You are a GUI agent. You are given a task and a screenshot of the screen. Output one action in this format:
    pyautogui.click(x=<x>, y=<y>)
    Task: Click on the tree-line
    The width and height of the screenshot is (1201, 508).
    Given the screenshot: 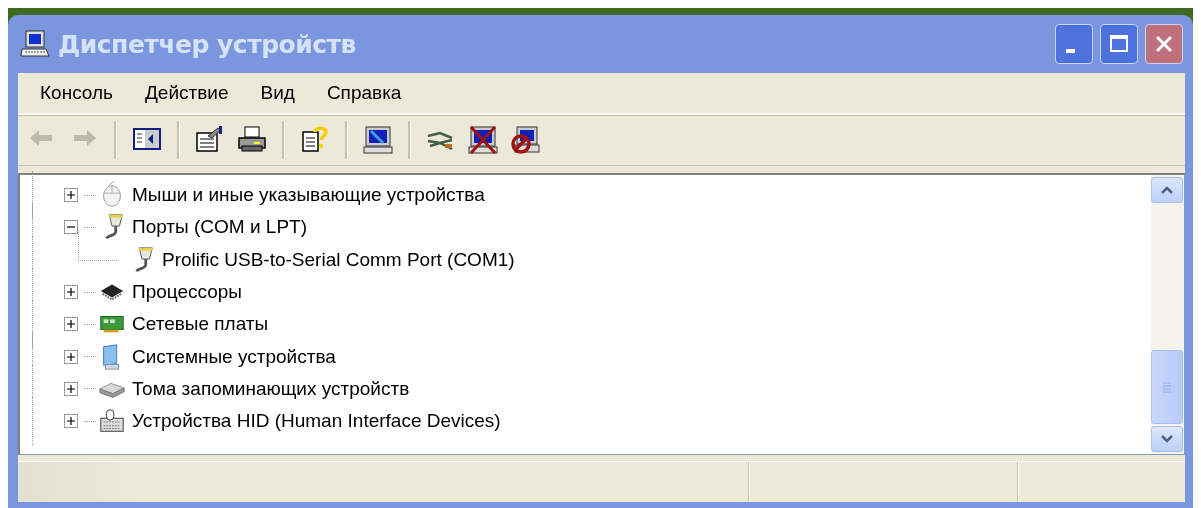 What is the action you would take?
    pyautogui.click(x=97, y=245)
    